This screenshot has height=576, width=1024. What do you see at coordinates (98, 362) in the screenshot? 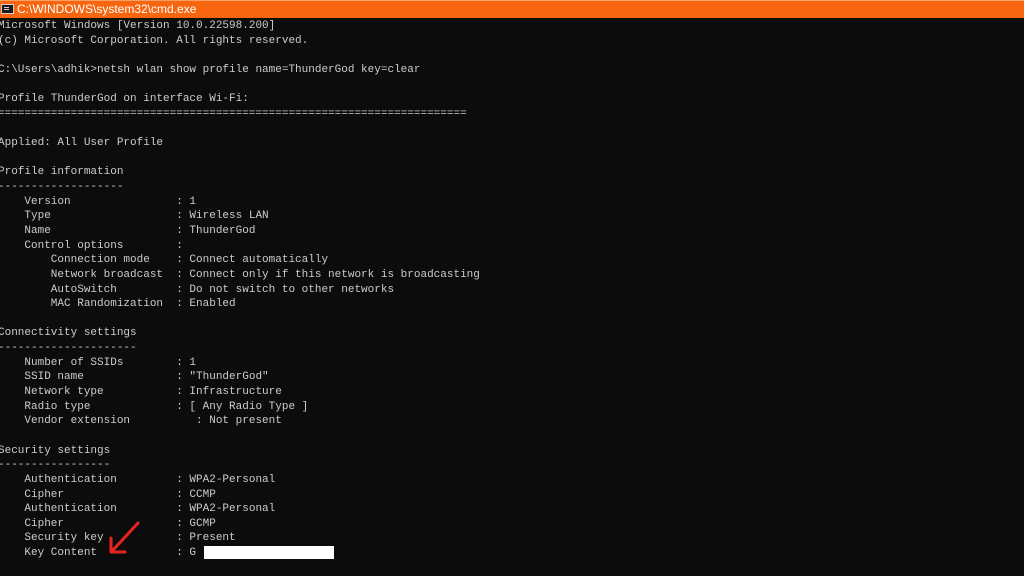
I see `console-line: Number of SSIDs : 1` at bounding box center [98, 362].